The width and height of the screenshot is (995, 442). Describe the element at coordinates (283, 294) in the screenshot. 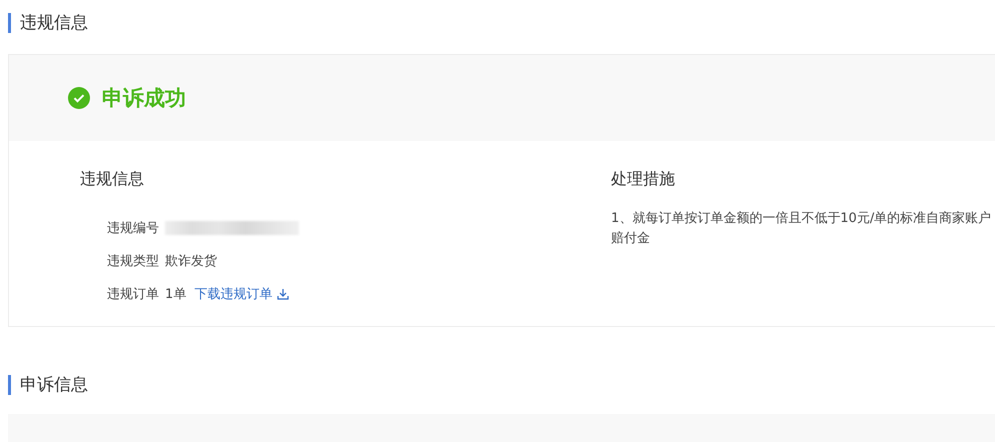

I see `download-icon` at that location.